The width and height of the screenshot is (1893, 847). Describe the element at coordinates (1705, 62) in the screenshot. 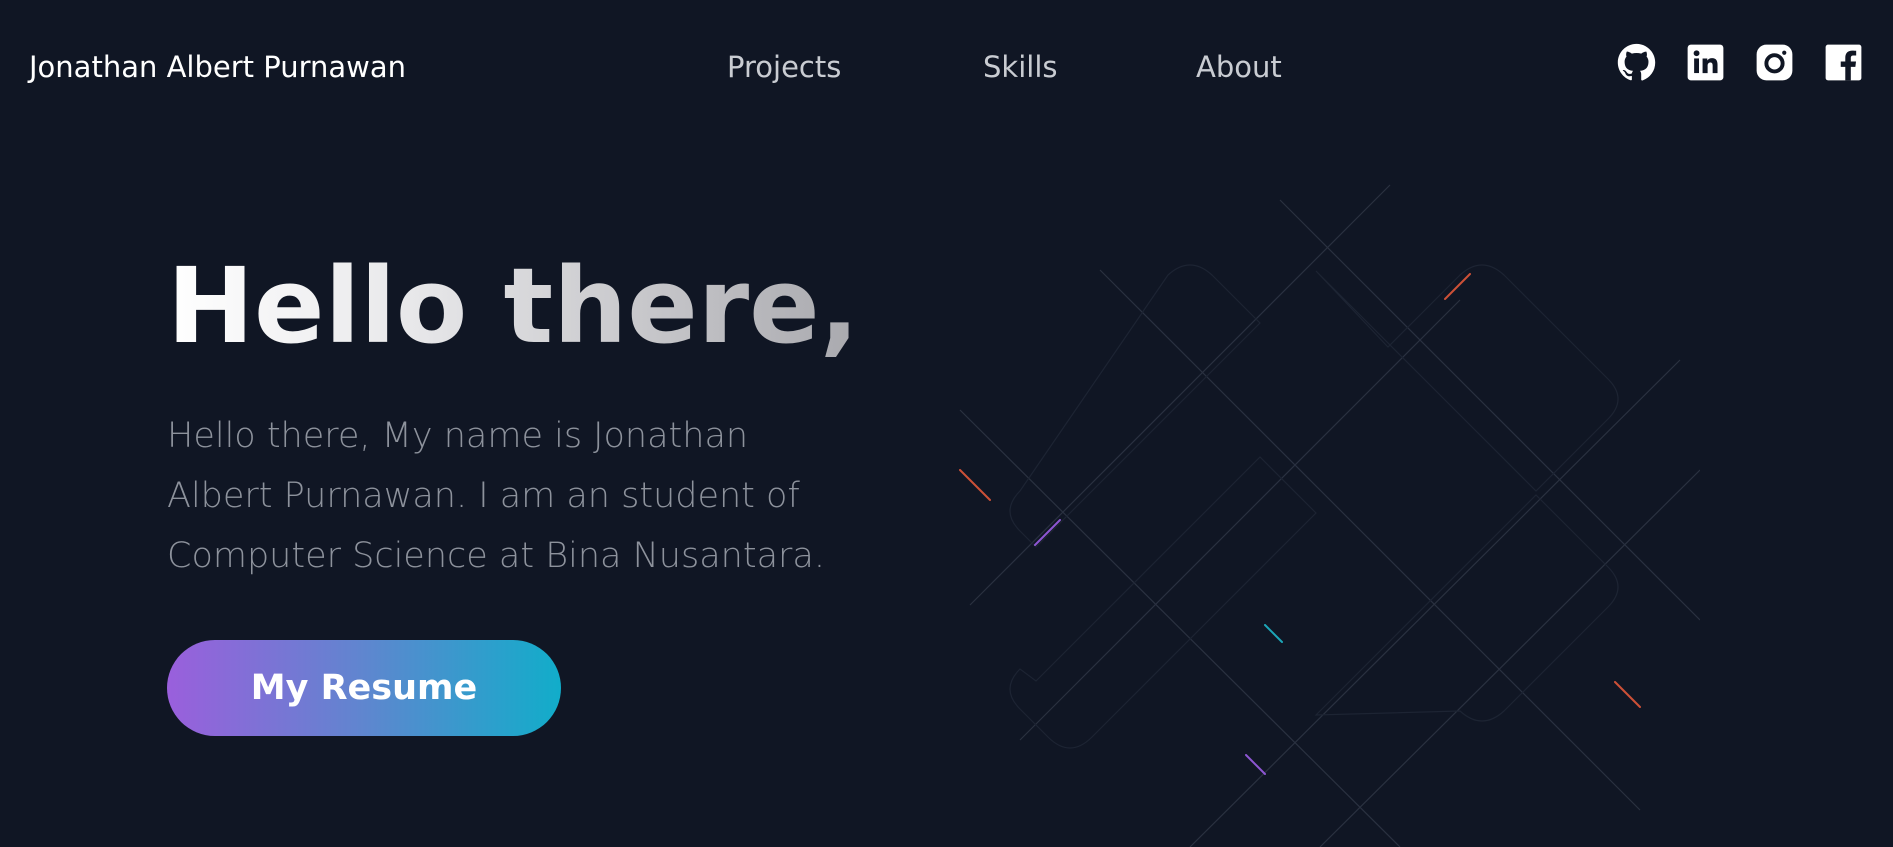

I see `linkedin-icon` at that location.